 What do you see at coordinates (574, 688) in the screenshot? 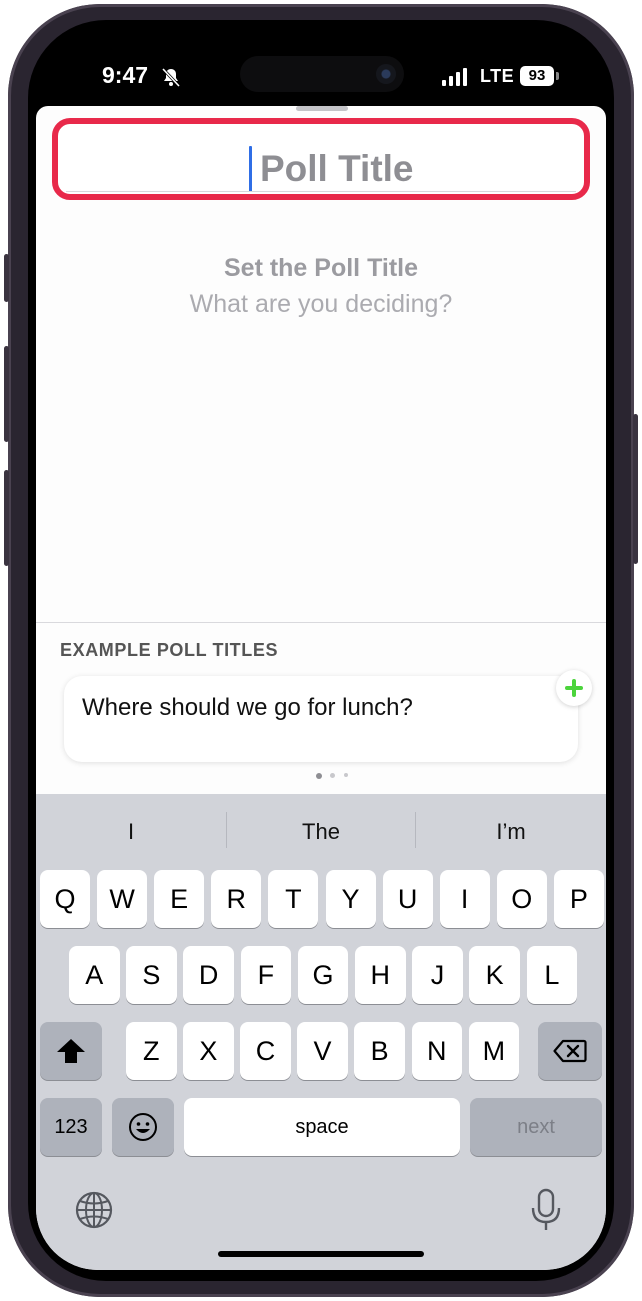
I see `plus-icon` at bounding box center [574, 688].